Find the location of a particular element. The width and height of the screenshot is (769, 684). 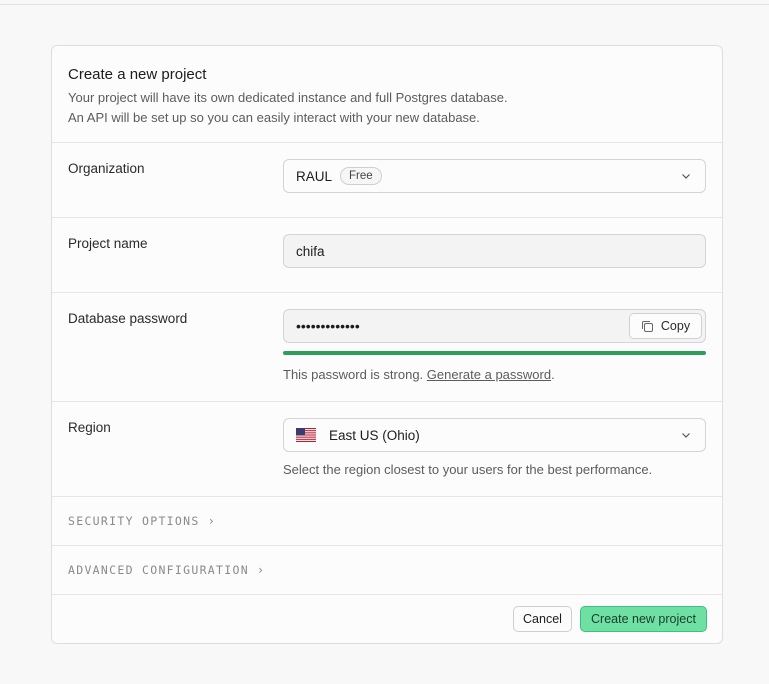

organization-row: Organization RAUL Free is located at coordinates (387, 180).